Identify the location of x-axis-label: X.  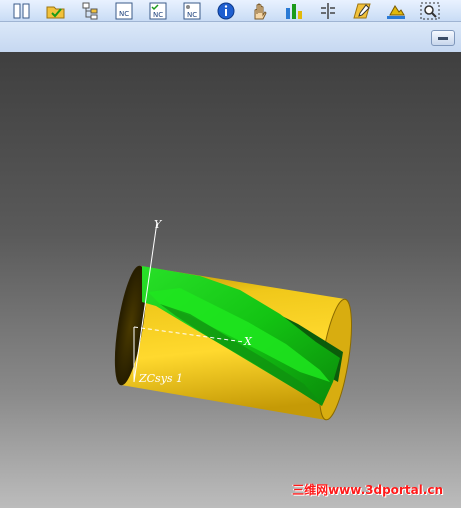
(248, 341).